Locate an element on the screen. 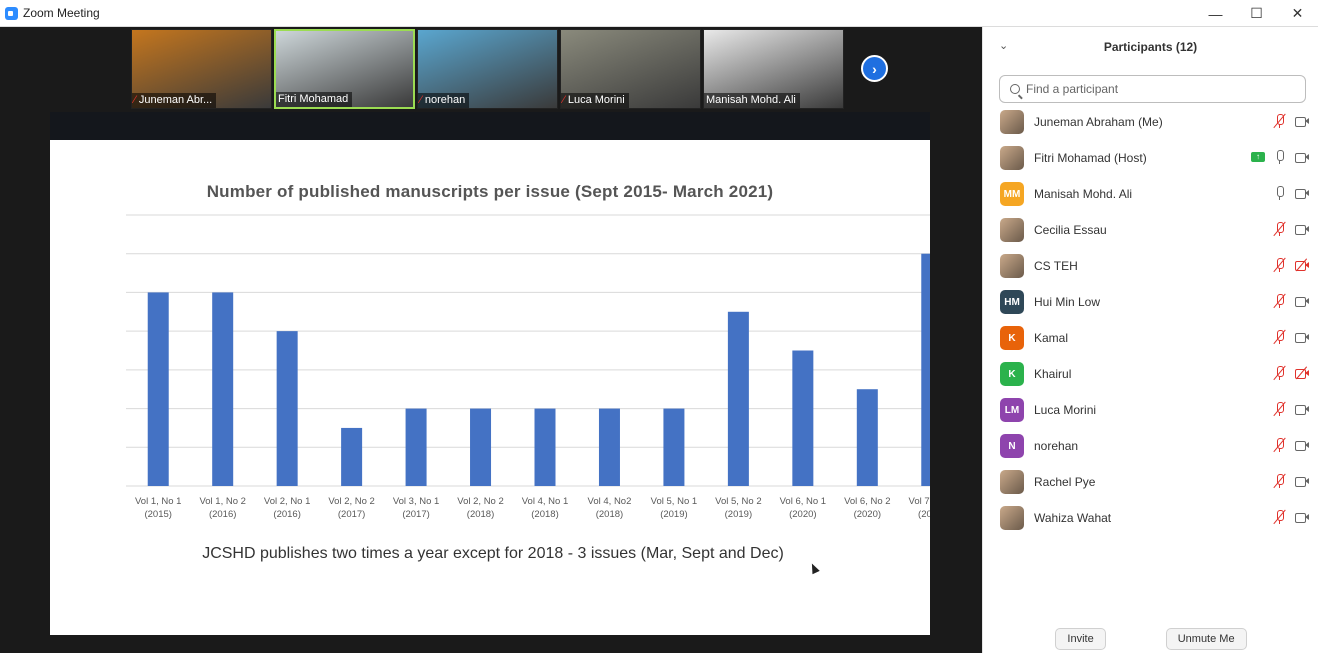 The image size is (1318, 653). x-tick-label: (2020) is located at coordinates (867, 514).